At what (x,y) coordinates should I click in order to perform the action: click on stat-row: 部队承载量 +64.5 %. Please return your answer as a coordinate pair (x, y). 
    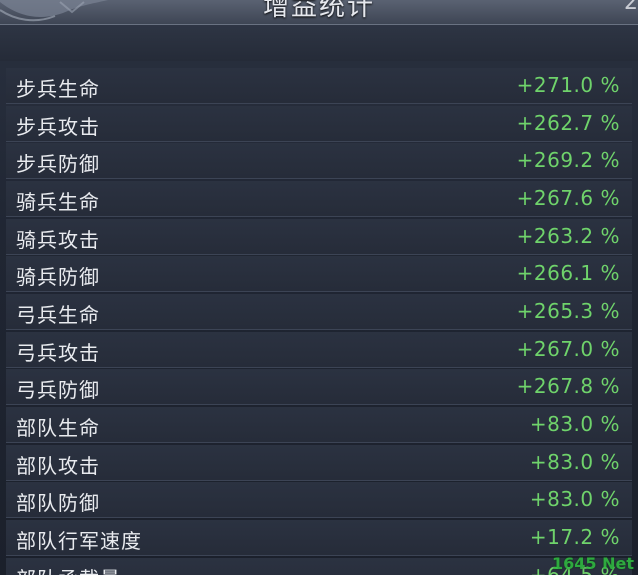
    Looking at the image, I should click on (319, 566).